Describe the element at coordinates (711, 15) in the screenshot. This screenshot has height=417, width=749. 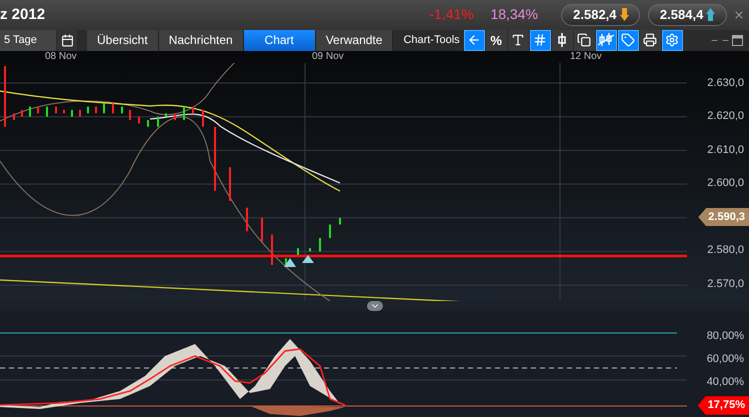
I see `up-arrow-icon` at that location.